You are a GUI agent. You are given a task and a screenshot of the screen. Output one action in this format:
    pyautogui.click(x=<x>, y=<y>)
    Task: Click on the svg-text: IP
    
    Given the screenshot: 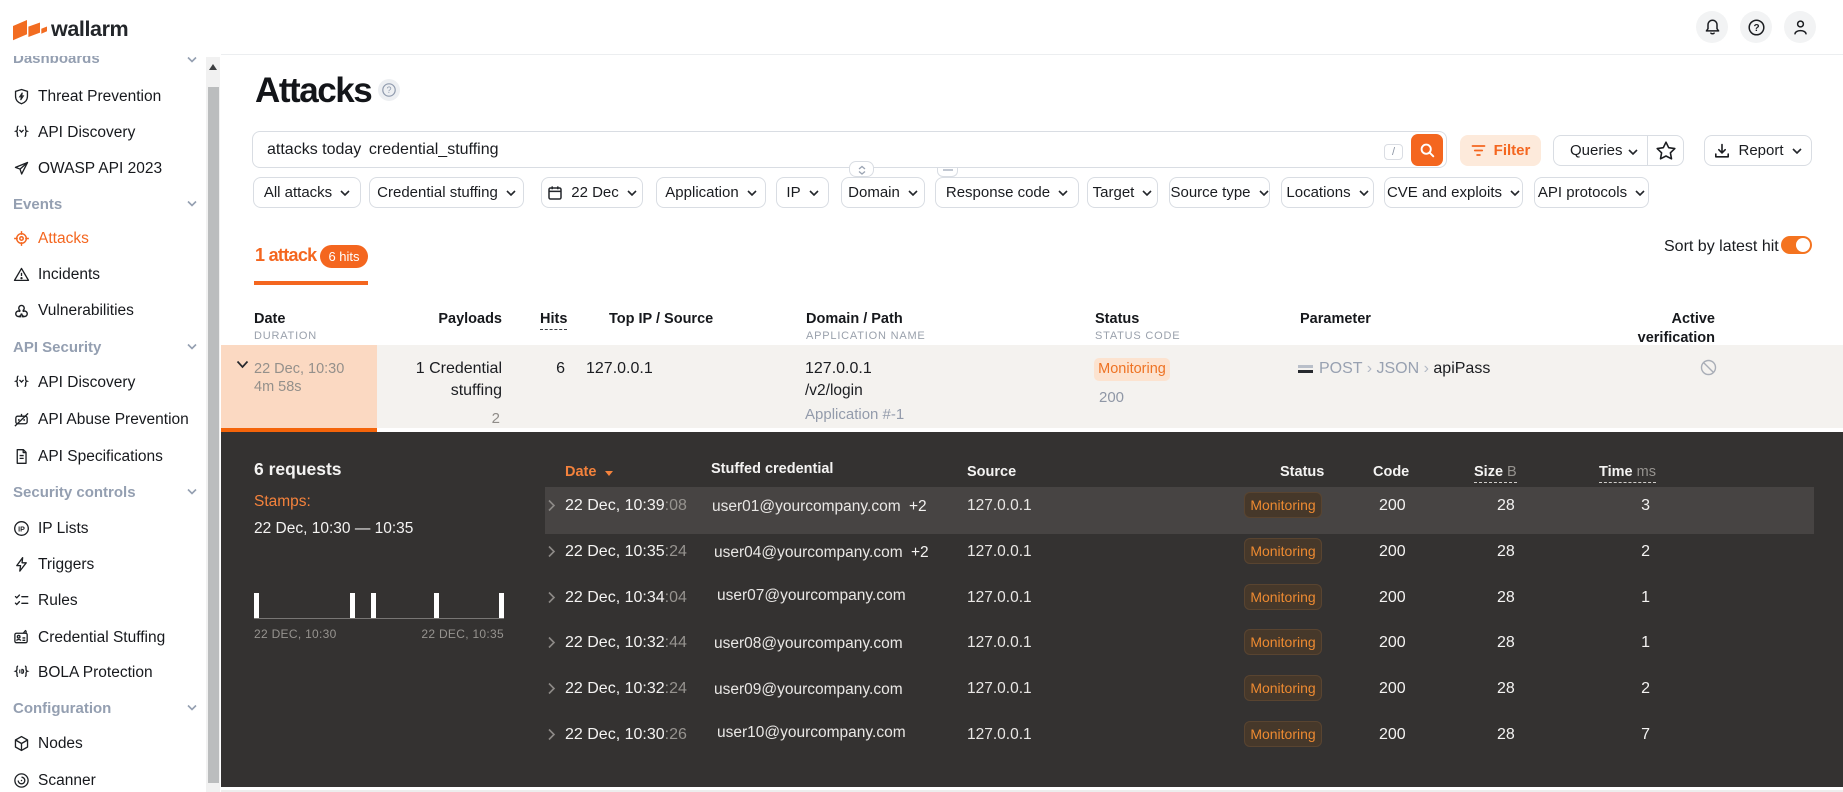 What is the action you would take?
    pyautogui.click(x=21, y=529)
    